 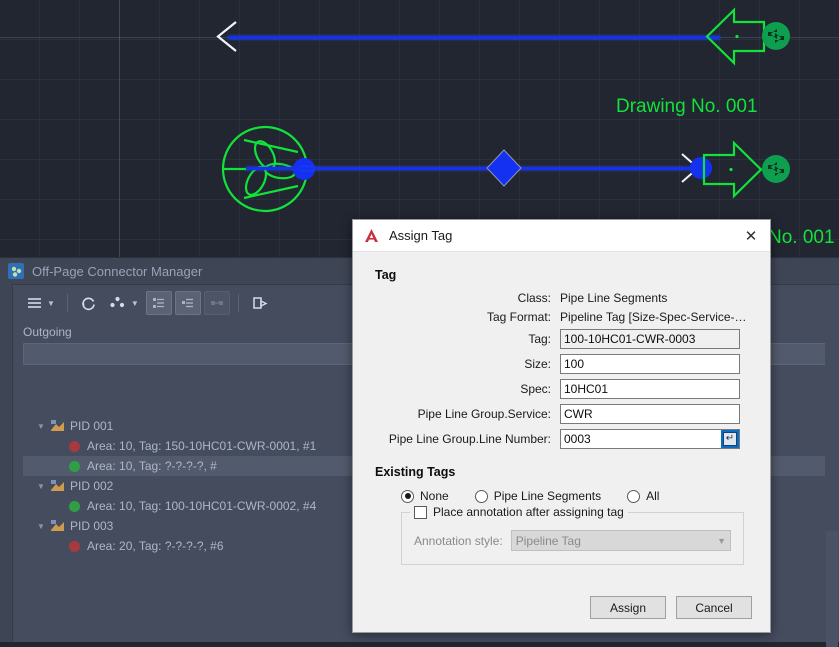 What do you see at coordinates (467, 298) in the screenshot?
I see `class-label: Class:` at bounding box center [467, 298].